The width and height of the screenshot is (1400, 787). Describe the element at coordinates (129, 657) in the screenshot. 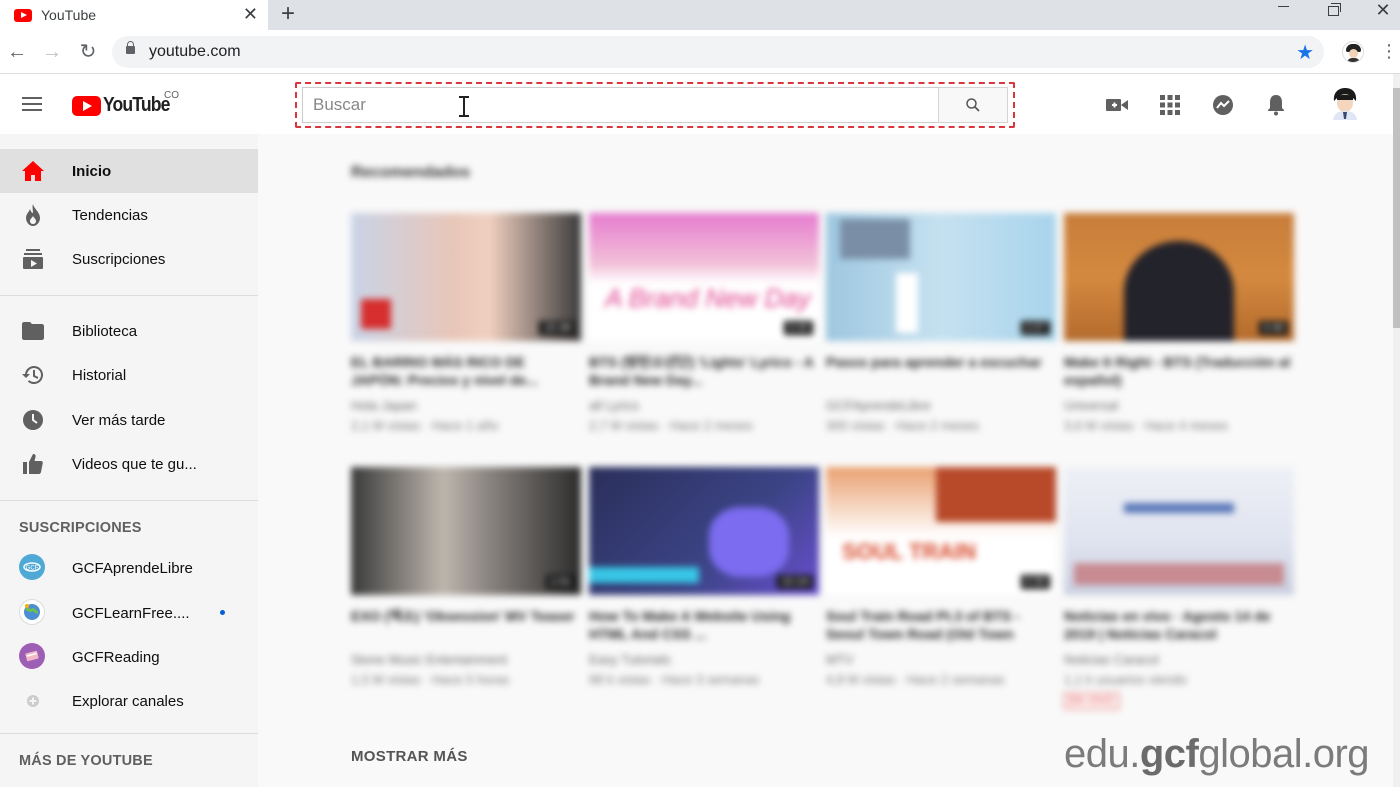

I see `sidebar-channel-gcfreading: GCFReading` at that location.